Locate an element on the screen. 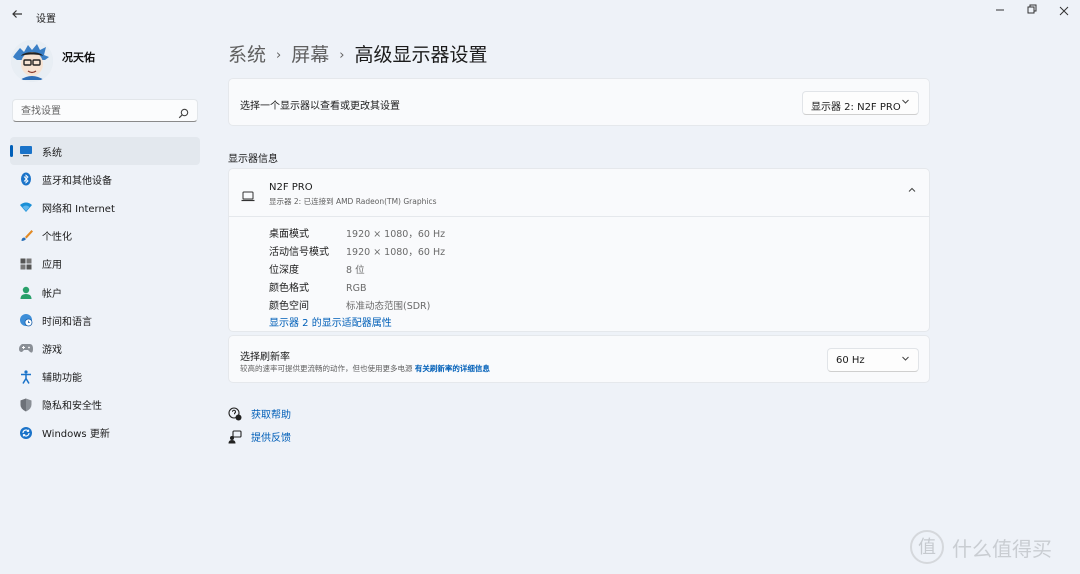  get-help-label: 获取帮助 is located at coordinates (271, 415).